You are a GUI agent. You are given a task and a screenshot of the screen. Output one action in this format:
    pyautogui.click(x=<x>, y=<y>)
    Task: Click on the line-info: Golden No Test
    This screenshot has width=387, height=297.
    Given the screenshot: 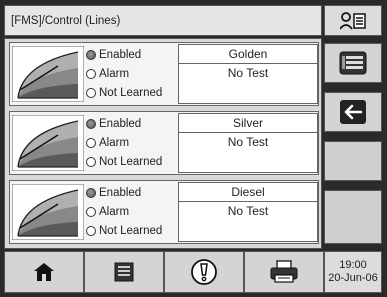 What is the action you would take?
    pyautogui.click(x=248, y=74)
    